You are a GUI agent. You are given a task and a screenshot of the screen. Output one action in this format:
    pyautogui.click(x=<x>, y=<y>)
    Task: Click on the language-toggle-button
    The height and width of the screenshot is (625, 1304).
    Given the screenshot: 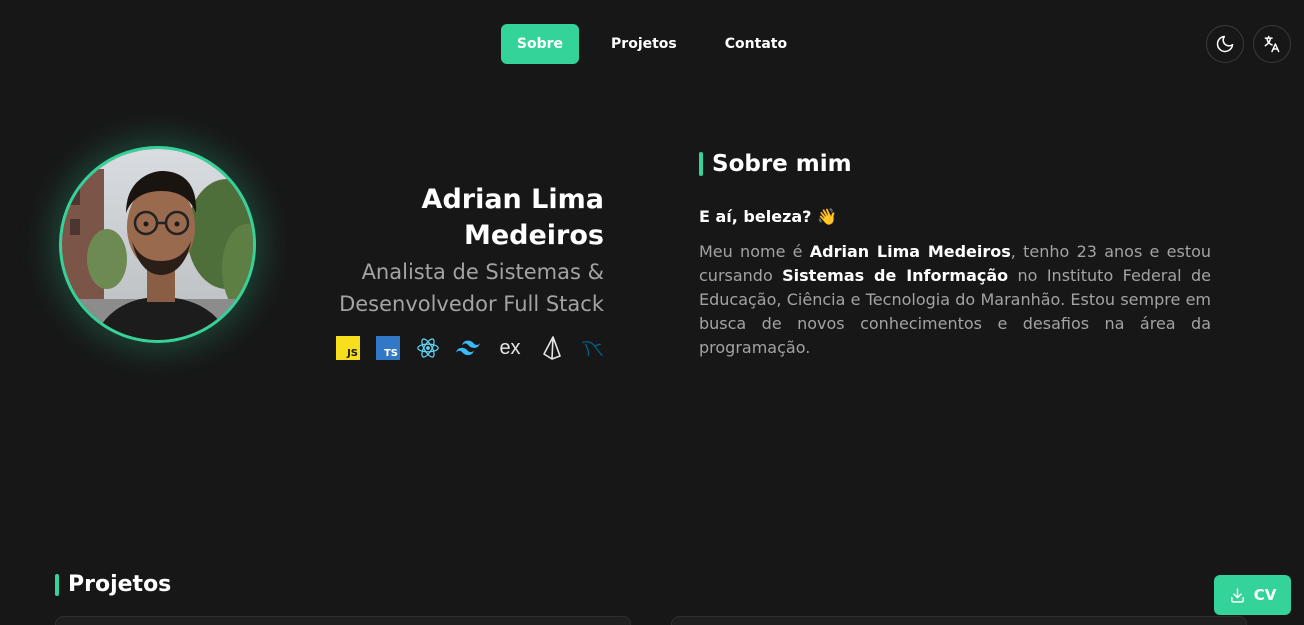 What is the action you would take?
    pyautogui.click(x=1272, y=44)
    